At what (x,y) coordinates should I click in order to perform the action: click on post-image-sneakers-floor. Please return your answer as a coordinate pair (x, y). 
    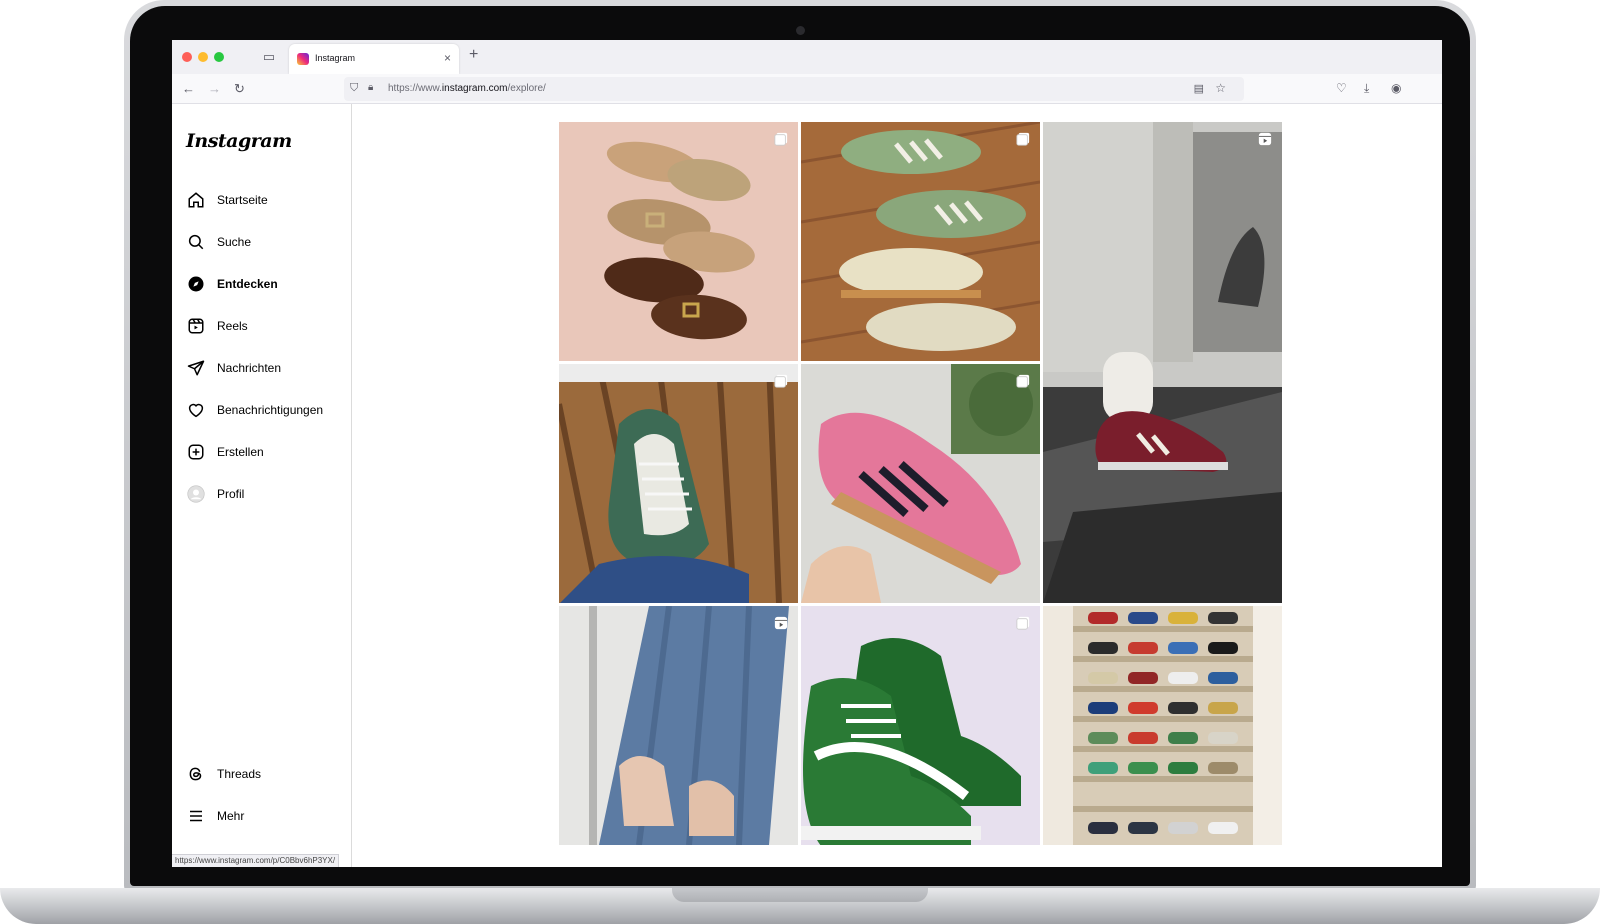
    Looking at the image, I should click on (920, 241).